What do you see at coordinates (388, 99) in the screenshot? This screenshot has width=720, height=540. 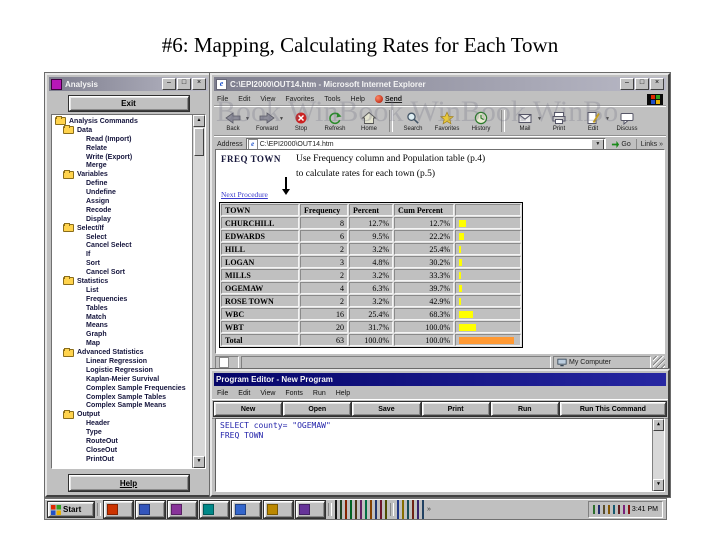 I see `menu-item-send: Send` at bounding box center [388, 99].